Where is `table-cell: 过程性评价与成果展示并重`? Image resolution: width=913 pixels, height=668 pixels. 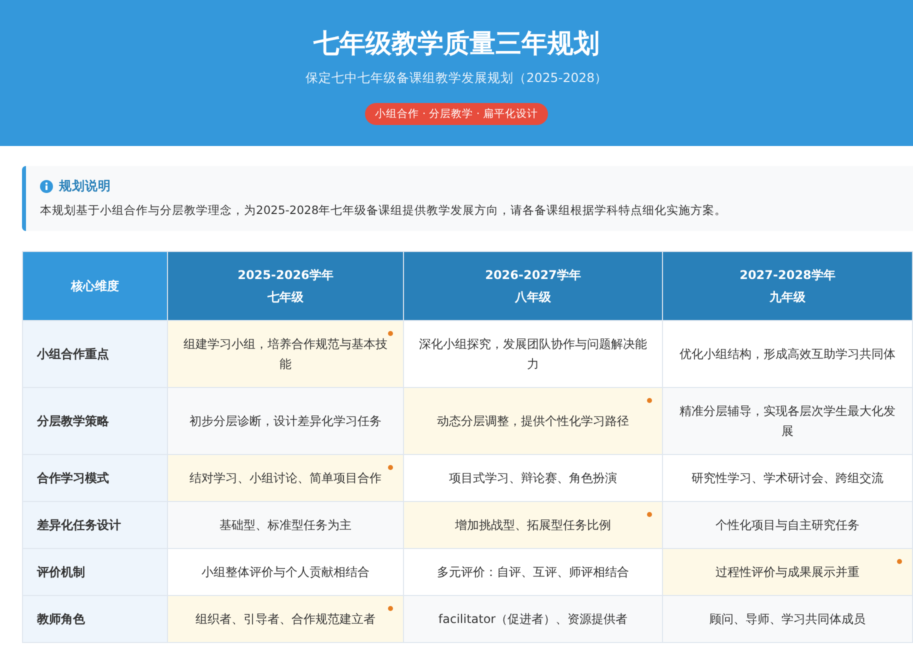
table-cell: 过程性评价与成果展示并重 is located at coordinates (787, 572).